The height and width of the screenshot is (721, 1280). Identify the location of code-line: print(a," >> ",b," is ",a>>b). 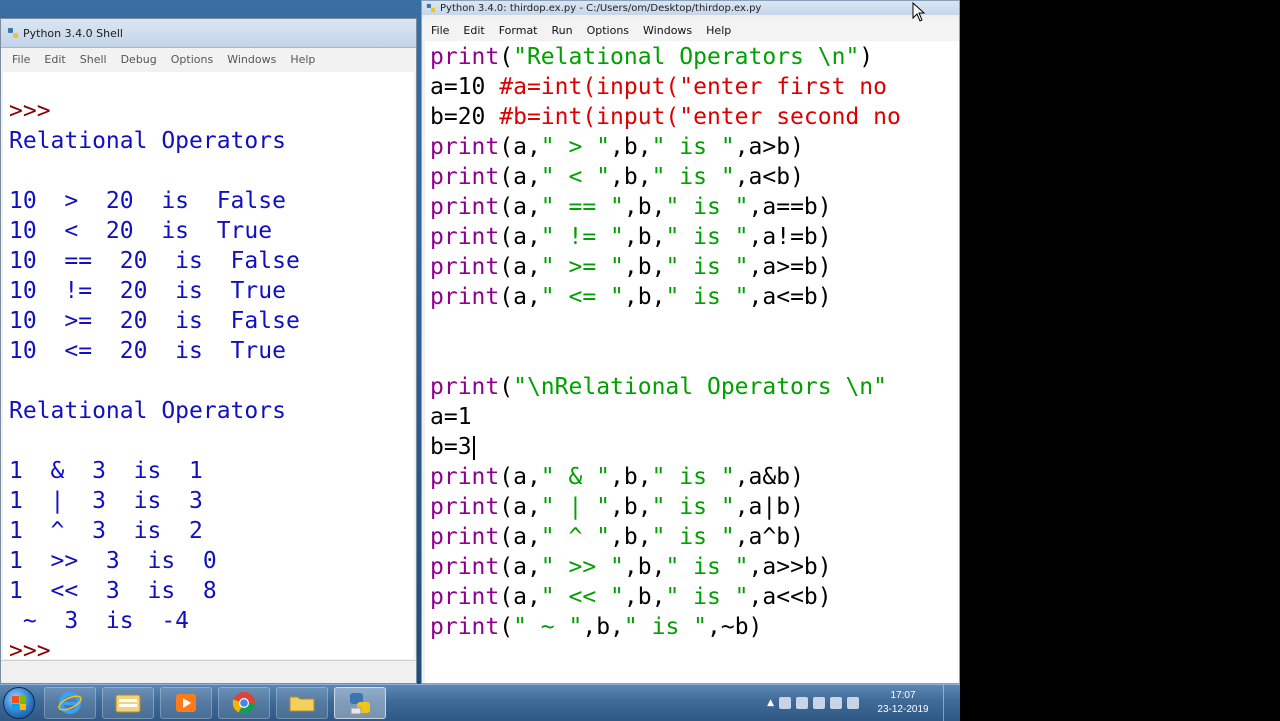
(694, 567).